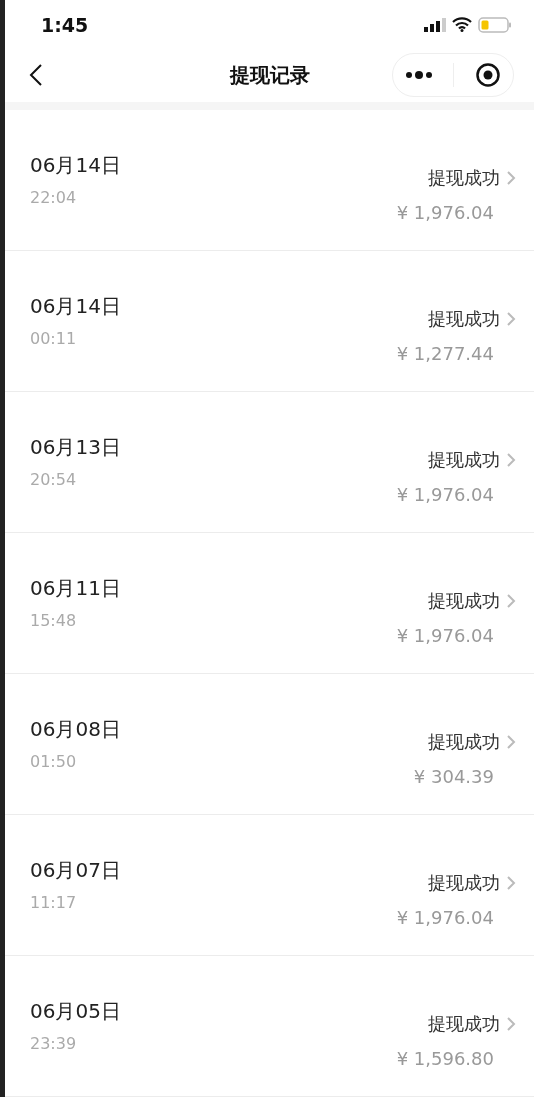 The width and height of the screenshot is (534, 1097). Describe the element at coordinates (445, 353) in the screenshot. I see `record-amount: ¥ 1,277.44` at that location.